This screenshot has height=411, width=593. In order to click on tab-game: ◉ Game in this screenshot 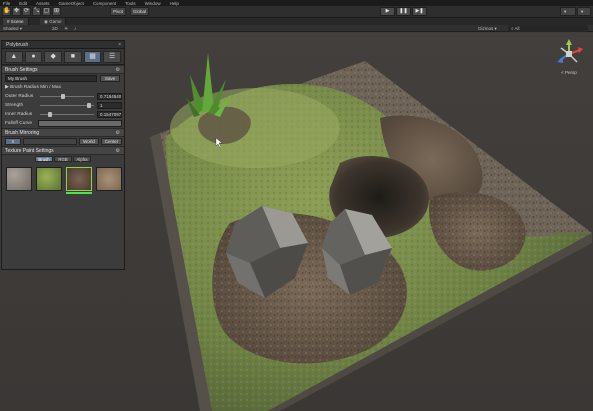, I will do `click(53, 21)`.